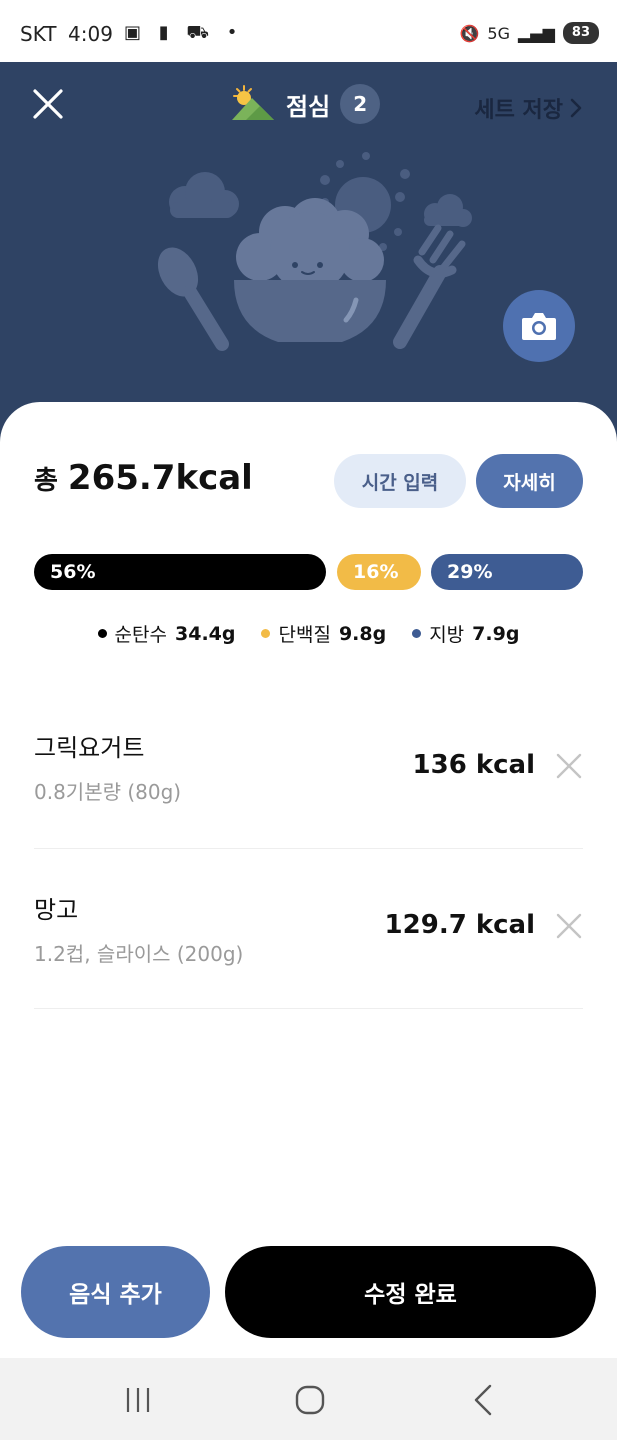  I want to click on status-bar: SKT 4:09 ▣ ▮ ⛟ • 🔇 5G ▂▄▆ 83, so click(308, 31).